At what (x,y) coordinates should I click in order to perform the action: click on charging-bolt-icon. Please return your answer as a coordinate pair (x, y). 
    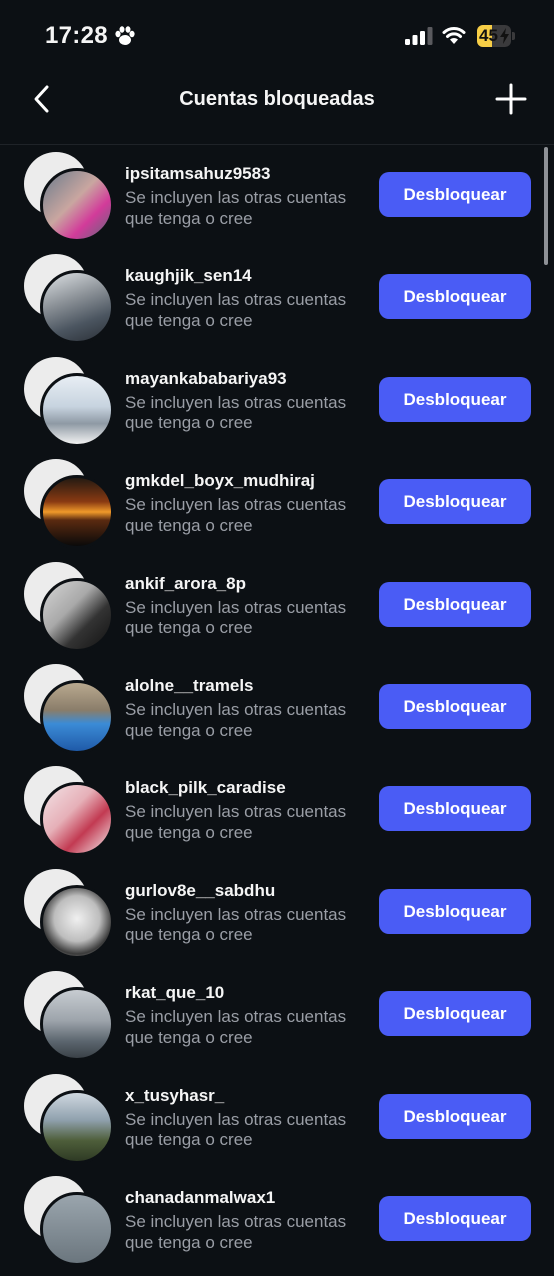
    Looking at the image, I should click on (504, 36).